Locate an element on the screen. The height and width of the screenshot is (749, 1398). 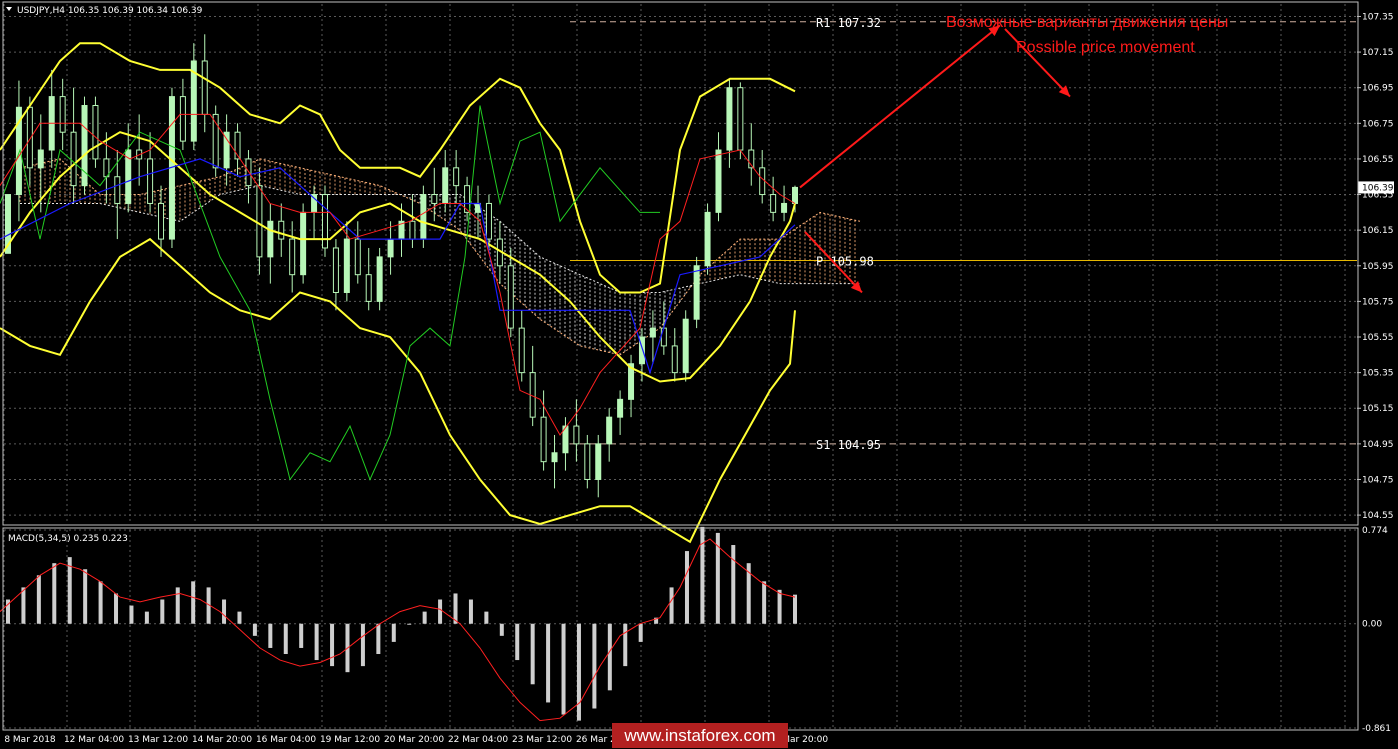
x-tick-label: 22 Mar 04:00 is located at coordinates (478, 740).